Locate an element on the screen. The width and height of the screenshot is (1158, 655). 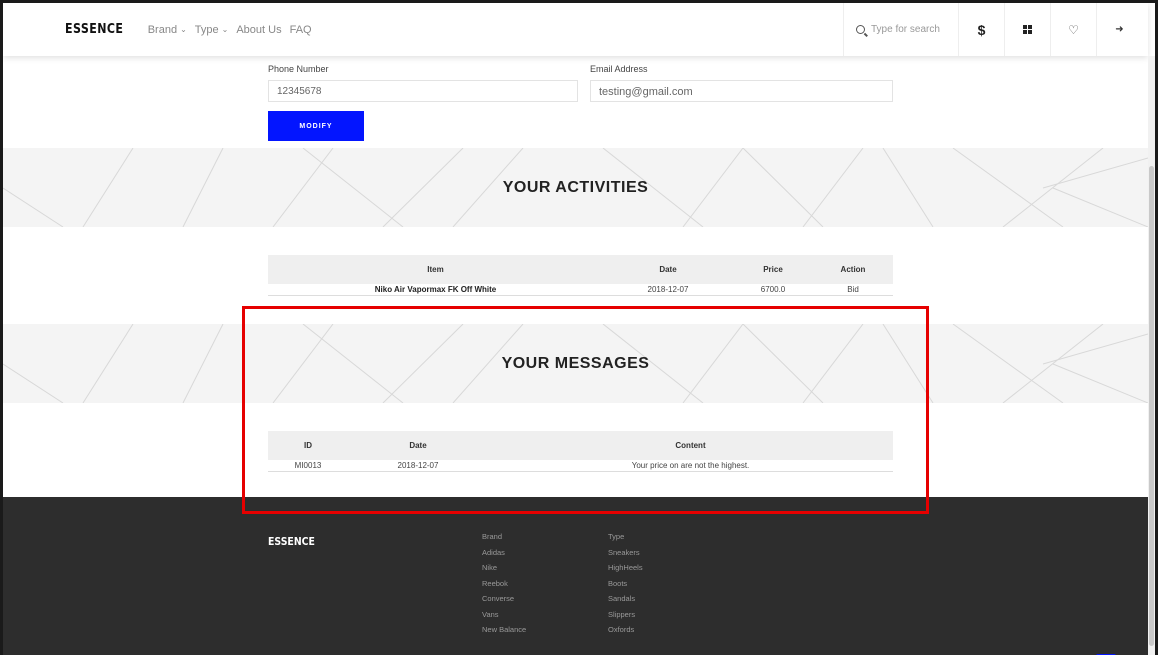
nav-faq-label: FAQ is located at coordinates (300, 29).